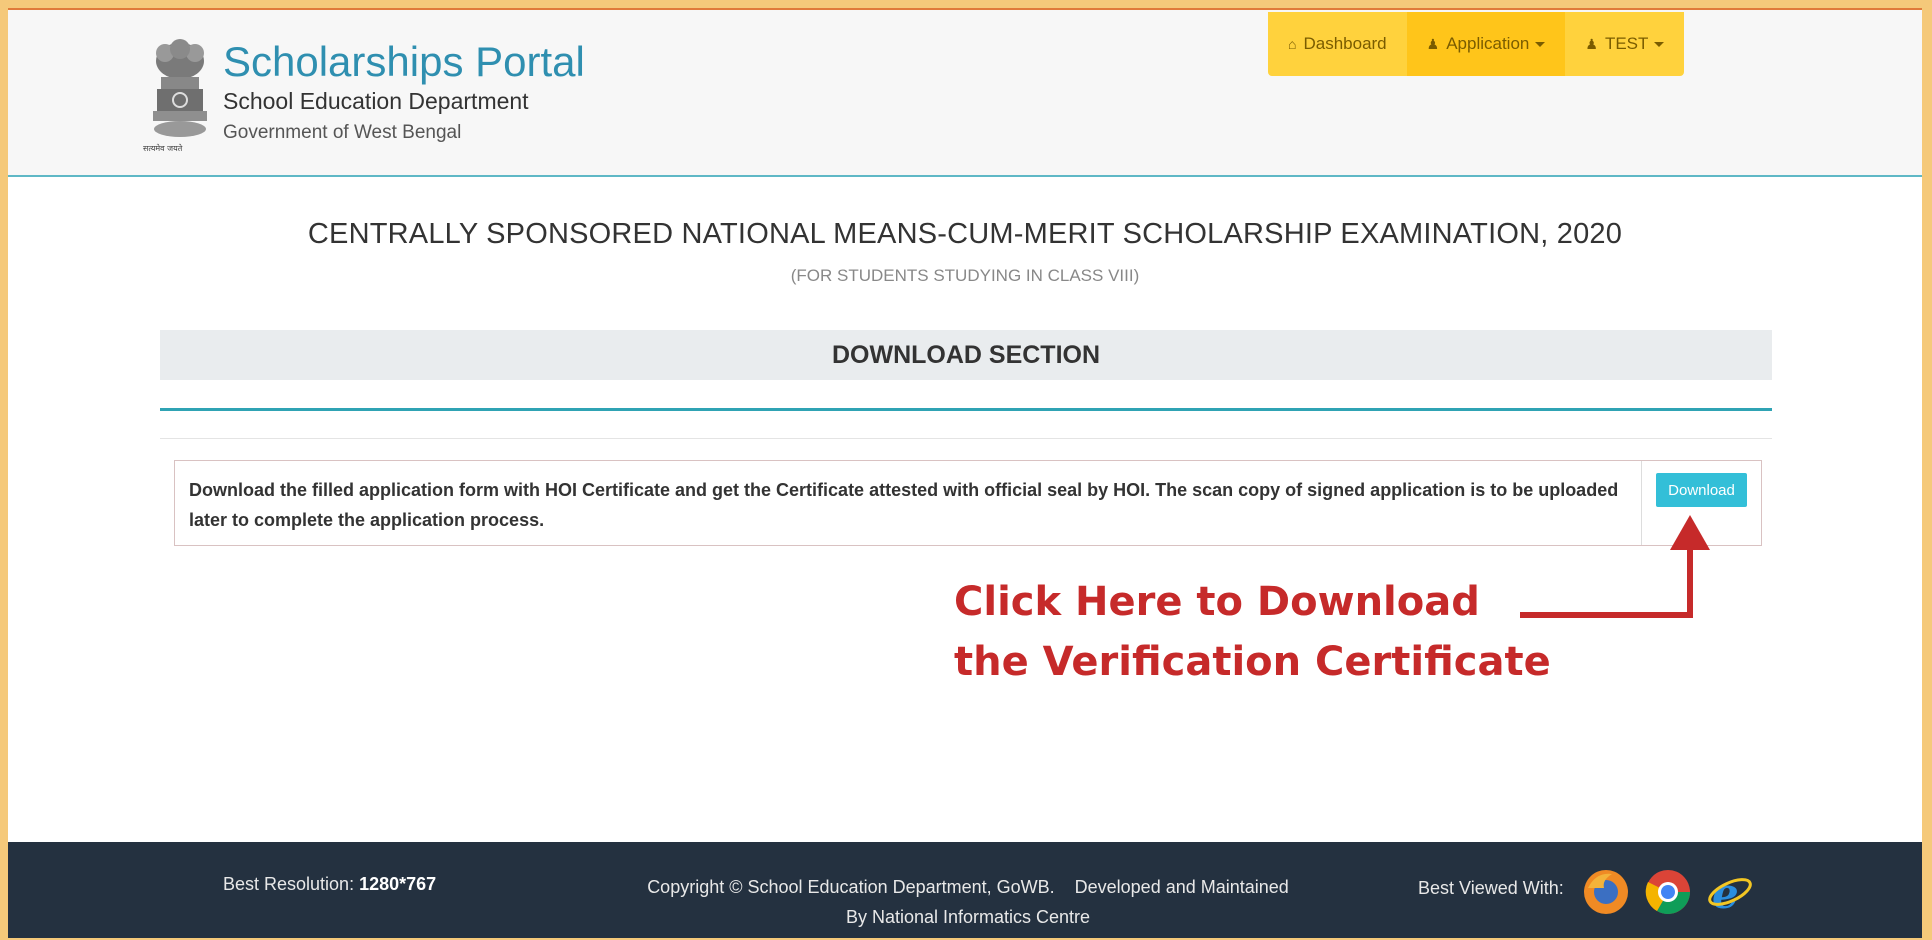 The width and height of the screenshot is (1932, 940). I want to click on callout-line-2: the Verification Certificate, so click(1252, 662).